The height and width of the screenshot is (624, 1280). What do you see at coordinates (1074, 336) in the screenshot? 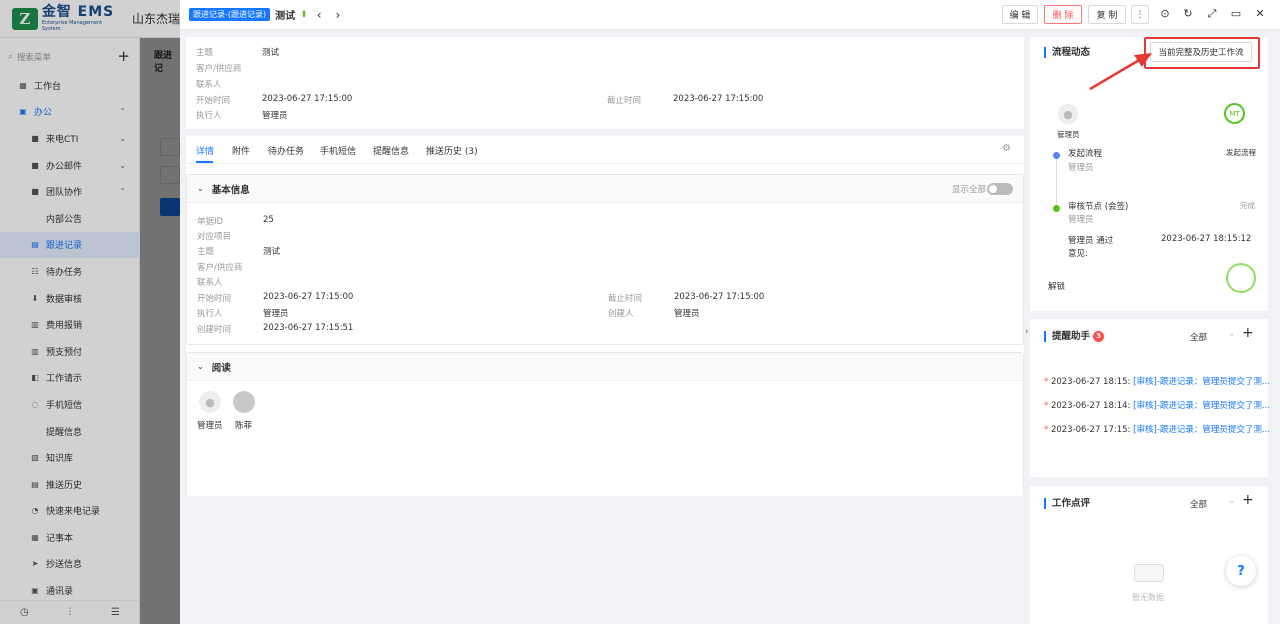
I see `reminder-title: 提醒助手 3` at bounding box center [1074, 336].